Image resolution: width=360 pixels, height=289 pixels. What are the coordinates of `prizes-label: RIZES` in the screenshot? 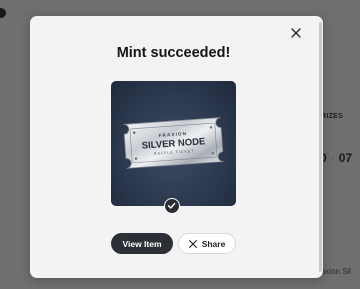 It's located at (332, 116).